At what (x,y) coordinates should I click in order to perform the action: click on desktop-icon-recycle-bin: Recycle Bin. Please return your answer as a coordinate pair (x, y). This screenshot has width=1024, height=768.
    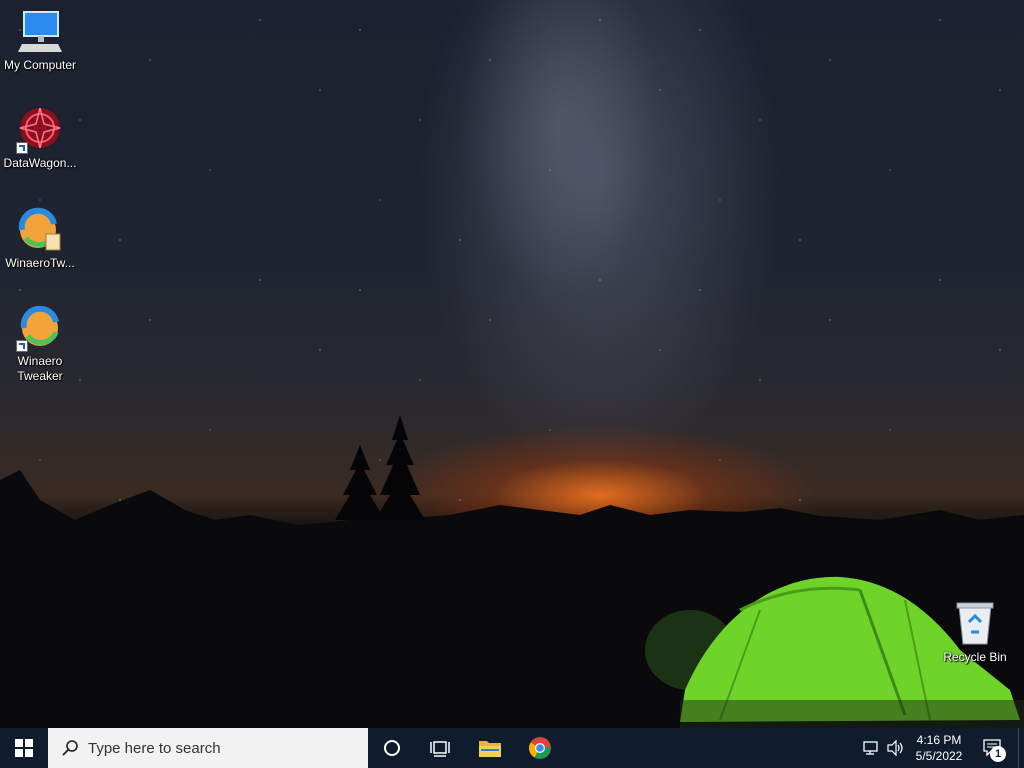
    Looking at the image, I should click on (975, 632).